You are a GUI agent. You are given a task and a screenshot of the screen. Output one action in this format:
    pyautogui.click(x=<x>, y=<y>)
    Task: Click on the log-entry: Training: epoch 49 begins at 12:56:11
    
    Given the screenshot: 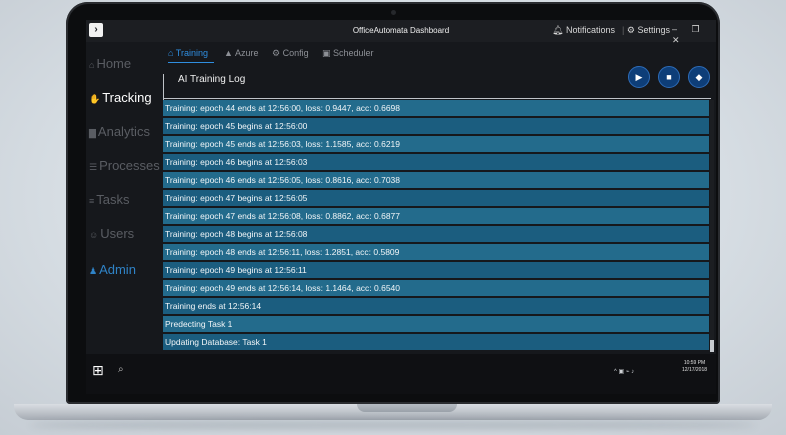 What is the action you would take?
    pyautogui.click(x=436, y=270)
    